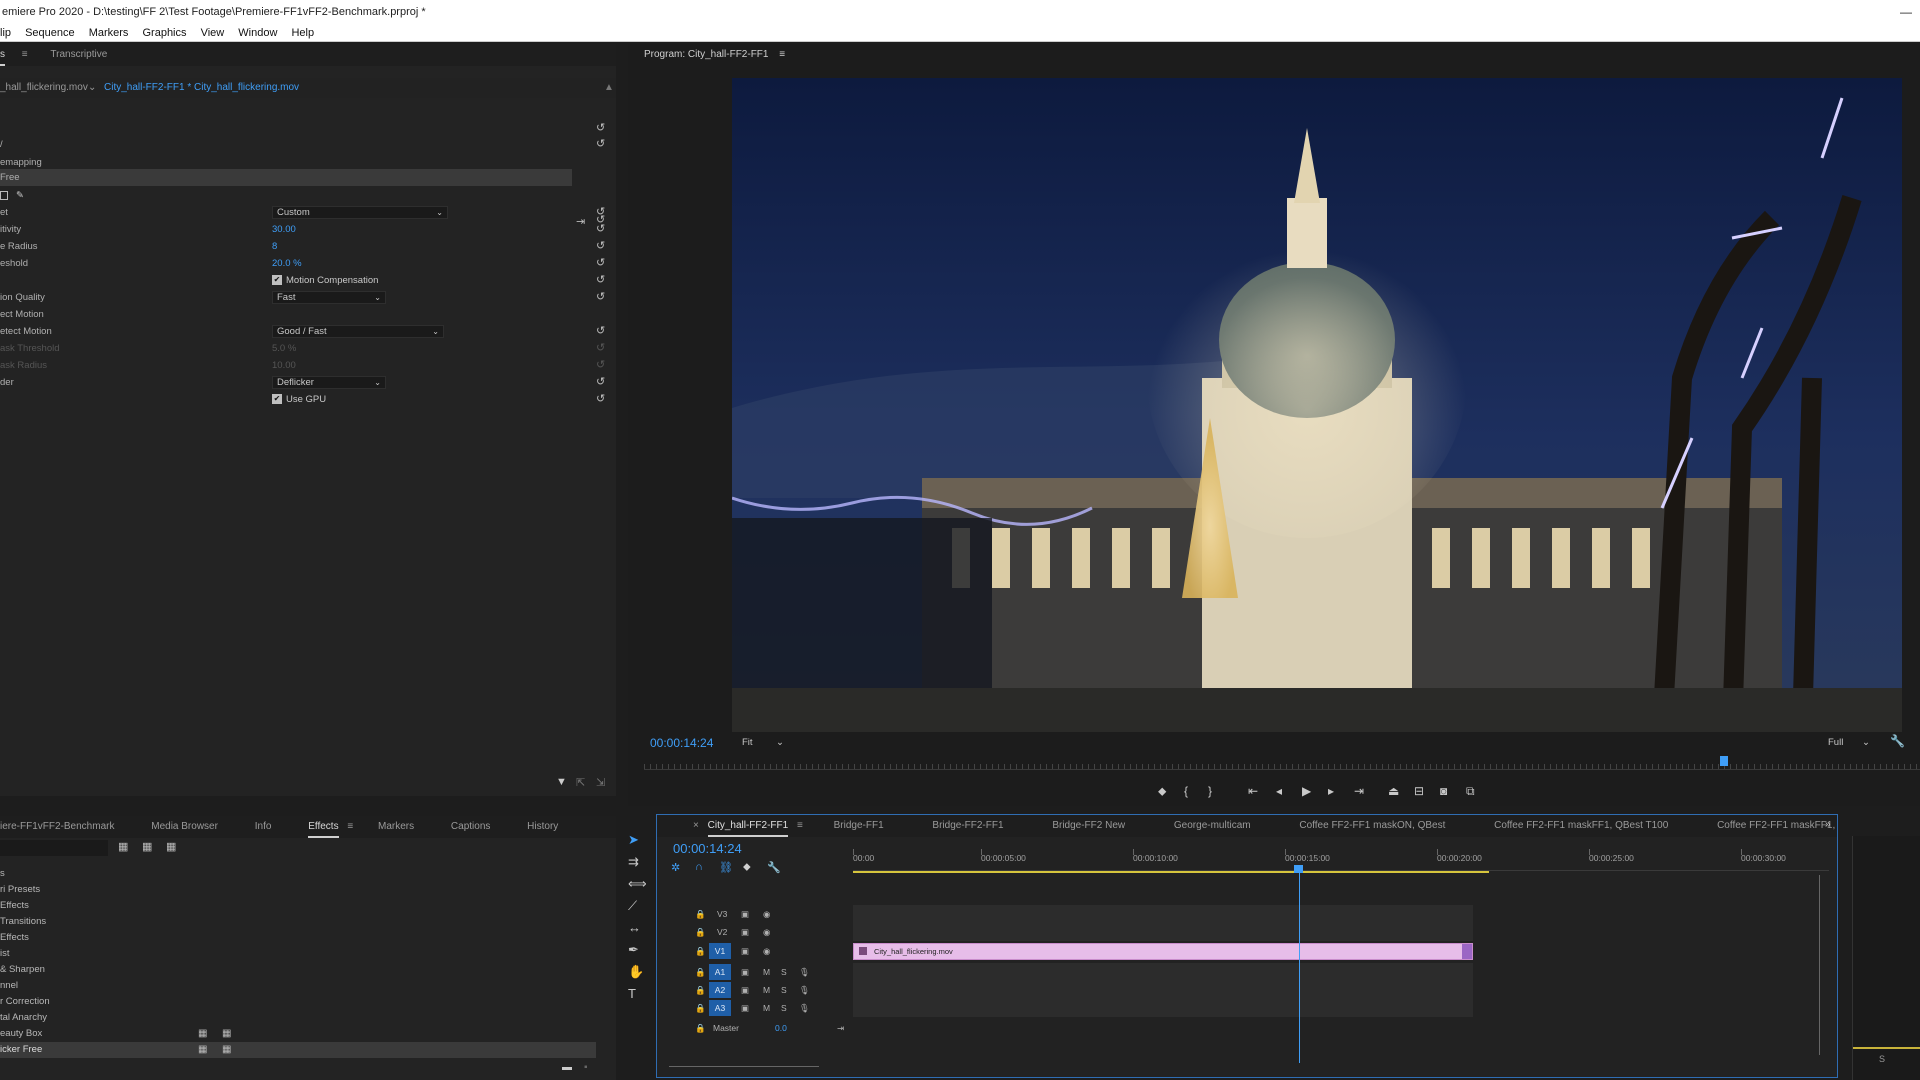 The height and width of the screenshot is (1080, 1920). What do you see at coordinates (1253, 791) in the screenshot?
I see `go-to-in-icon: ⇤` at bounding box center [1253, 791].